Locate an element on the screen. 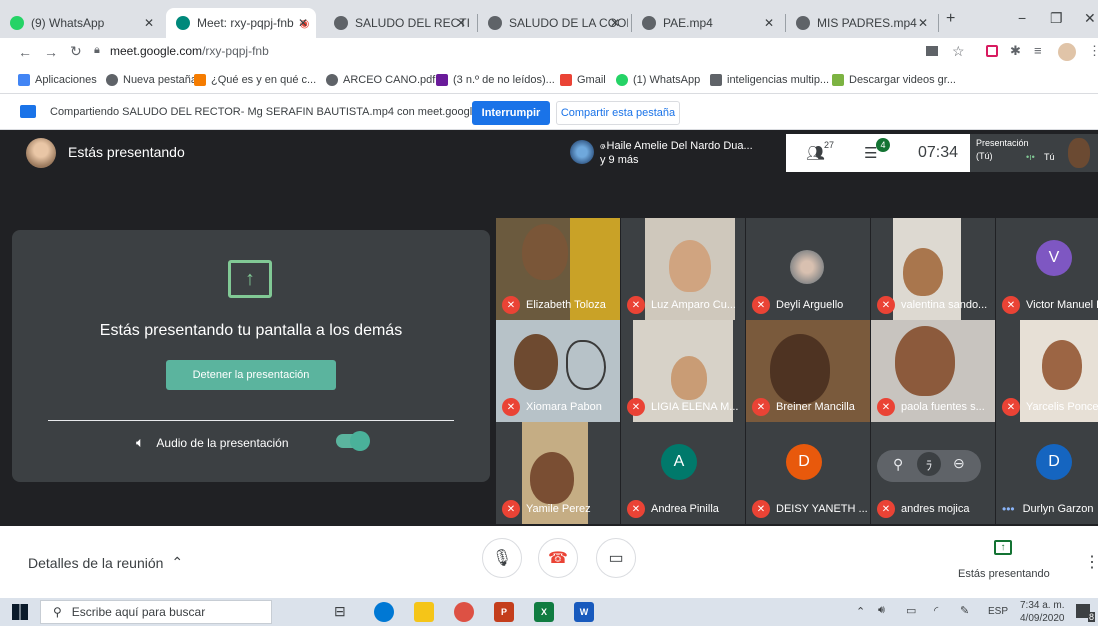 The width and height of the screenshot is (1098, 626). bookmark-apps: Aplicaciones is located at coordinates (57, 80).